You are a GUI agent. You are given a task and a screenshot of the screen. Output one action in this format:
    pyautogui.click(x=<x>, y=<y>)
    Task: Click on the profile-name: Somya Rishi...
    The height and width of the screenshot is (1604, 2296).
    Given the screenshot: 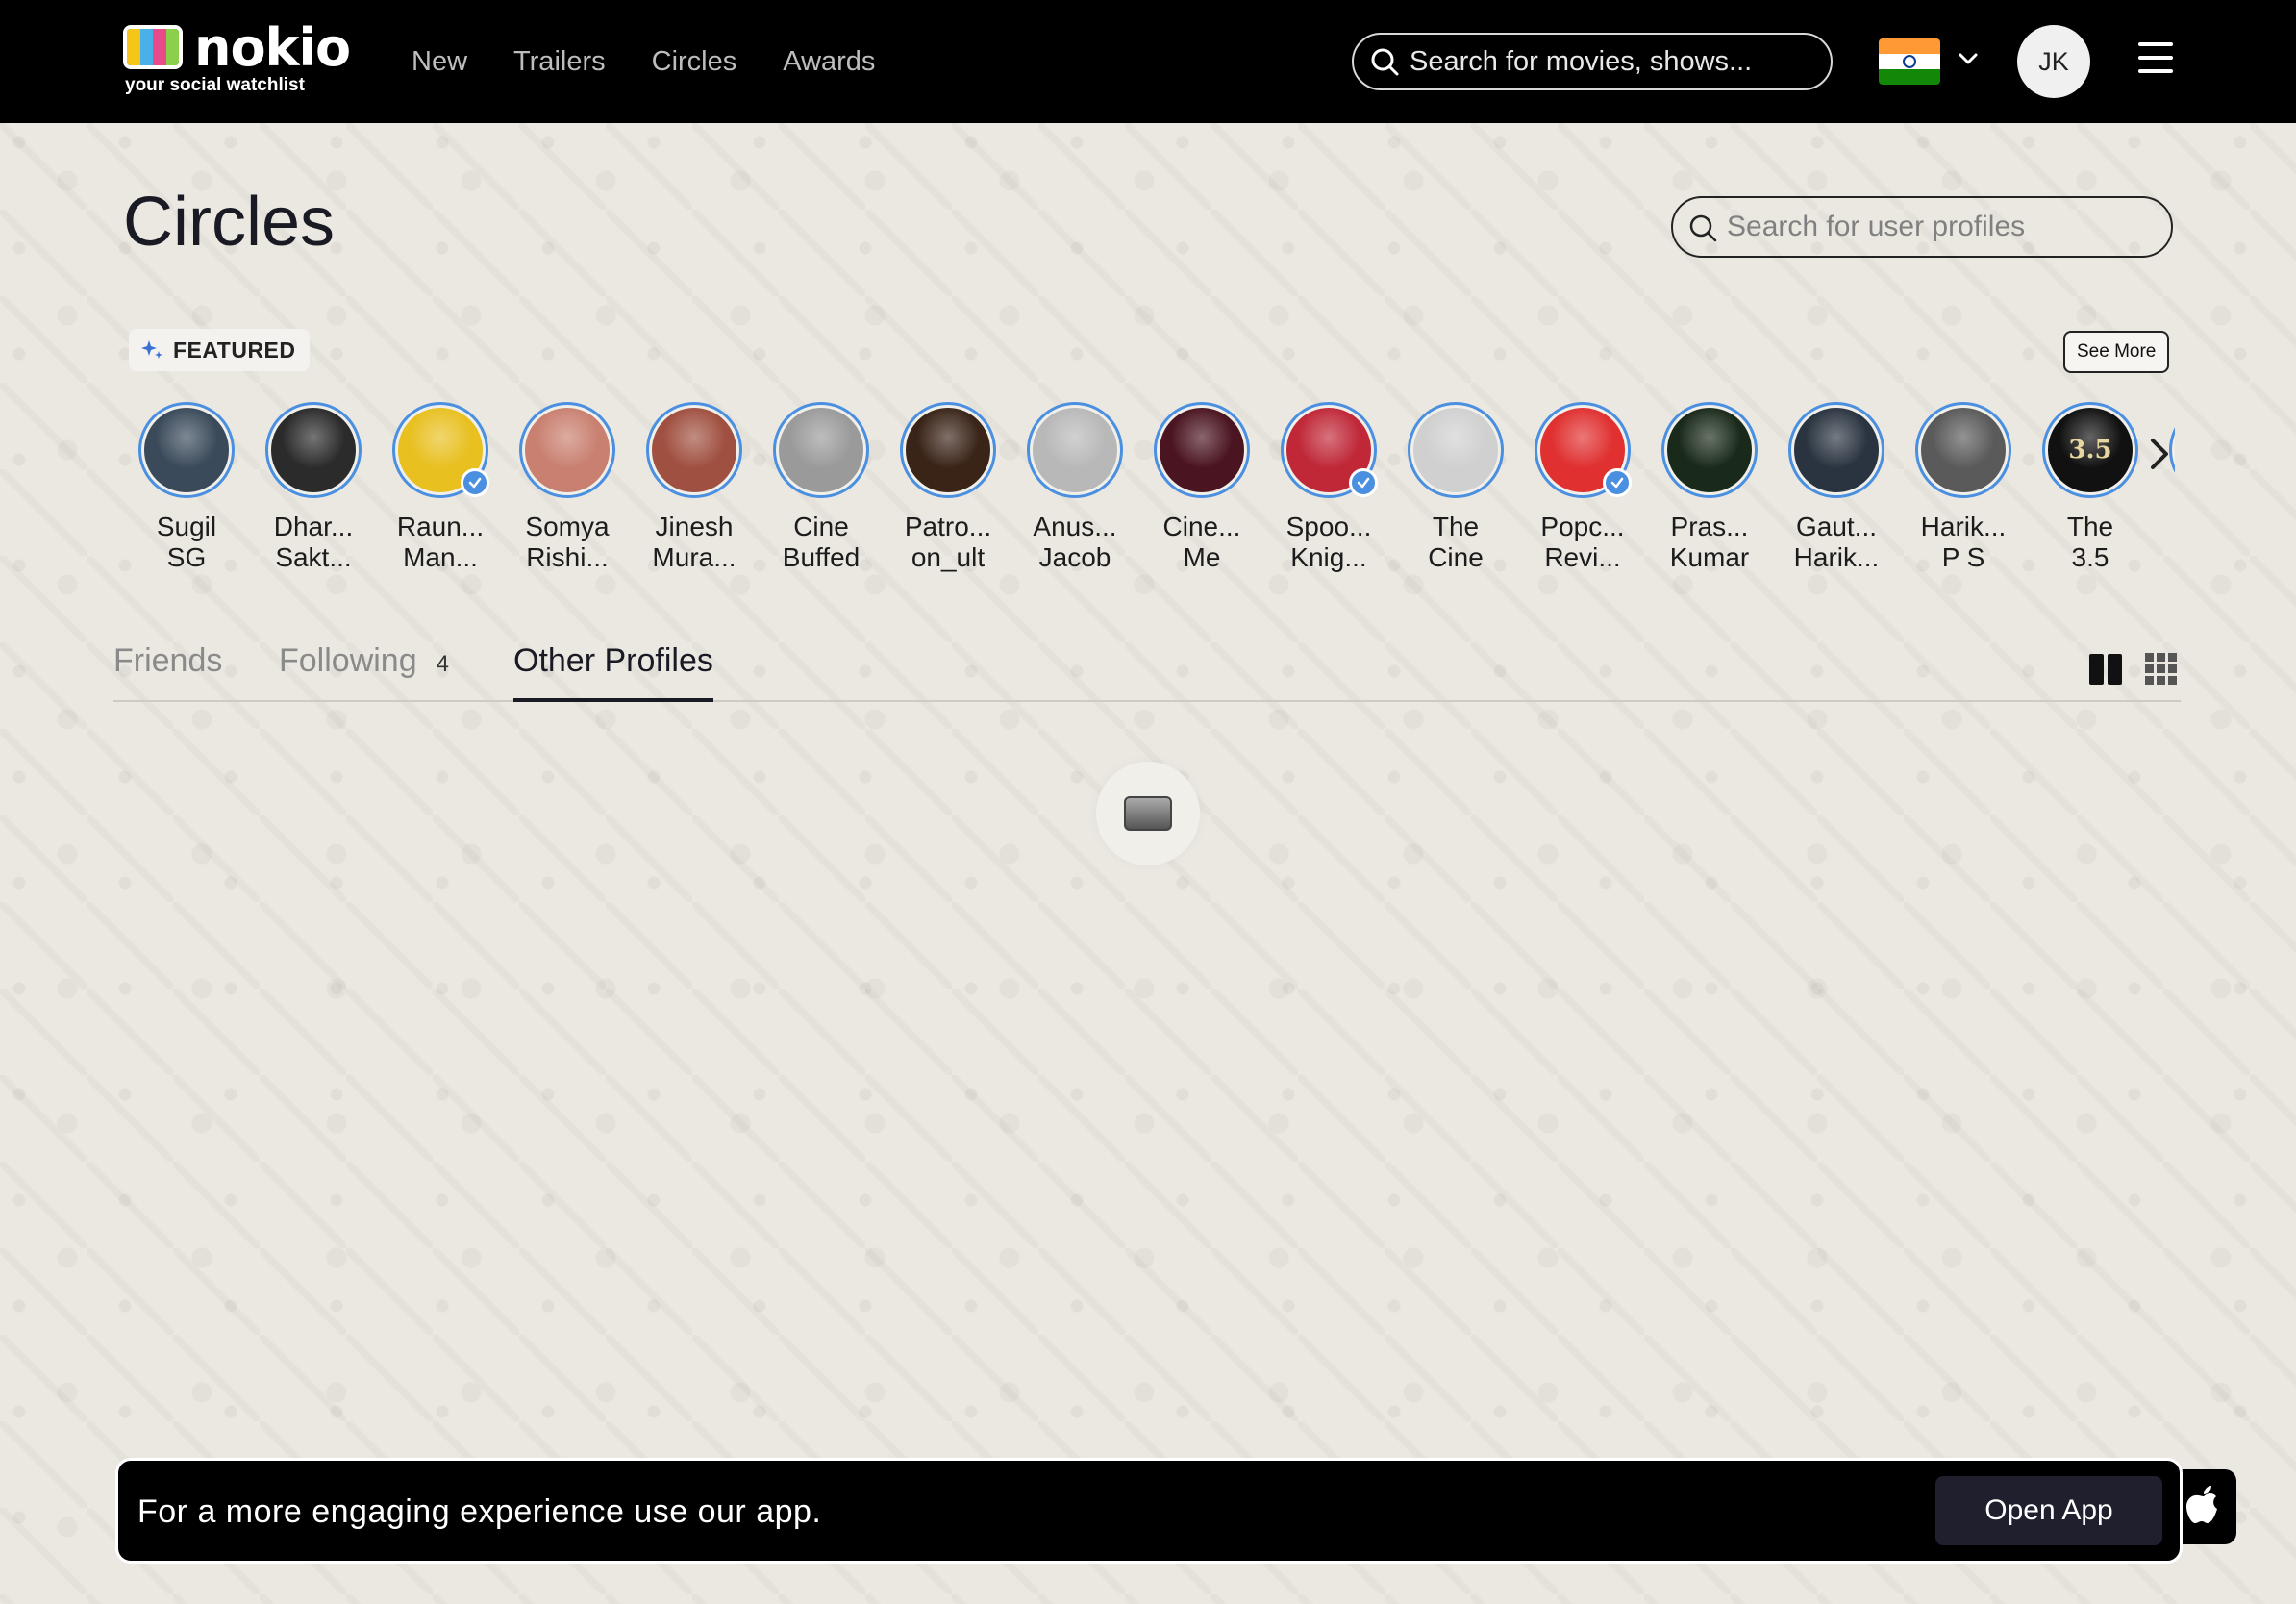 What is the action you would take?
    pyautogui.click(x=567, y=542)
    